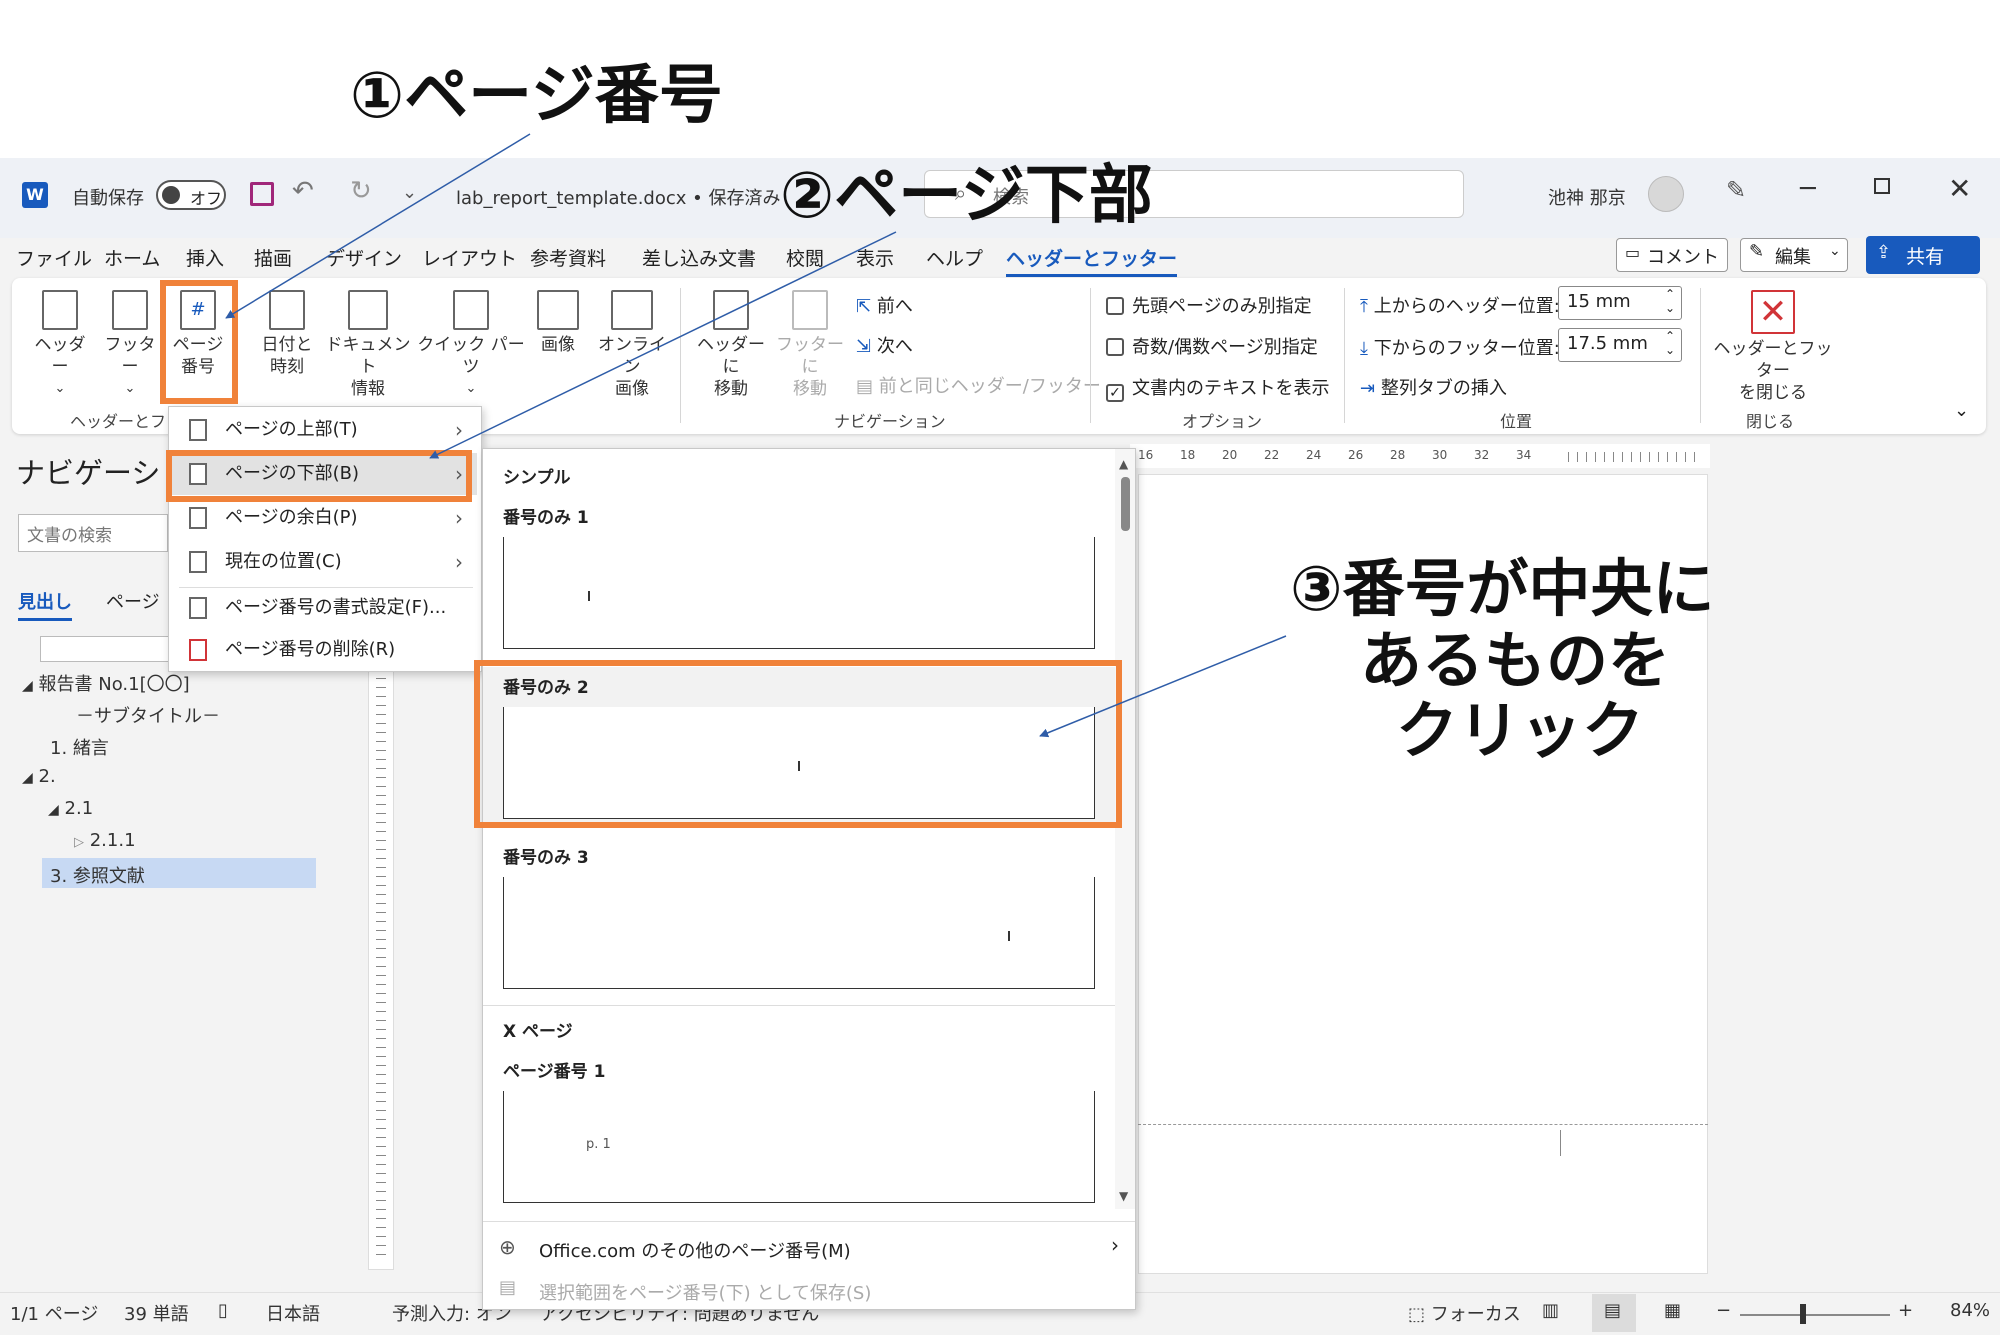 The image size is (2000, 1335). Describe the element at coordinates (1163, 686) in the screenshot. I see `arrow-step3` at that location.